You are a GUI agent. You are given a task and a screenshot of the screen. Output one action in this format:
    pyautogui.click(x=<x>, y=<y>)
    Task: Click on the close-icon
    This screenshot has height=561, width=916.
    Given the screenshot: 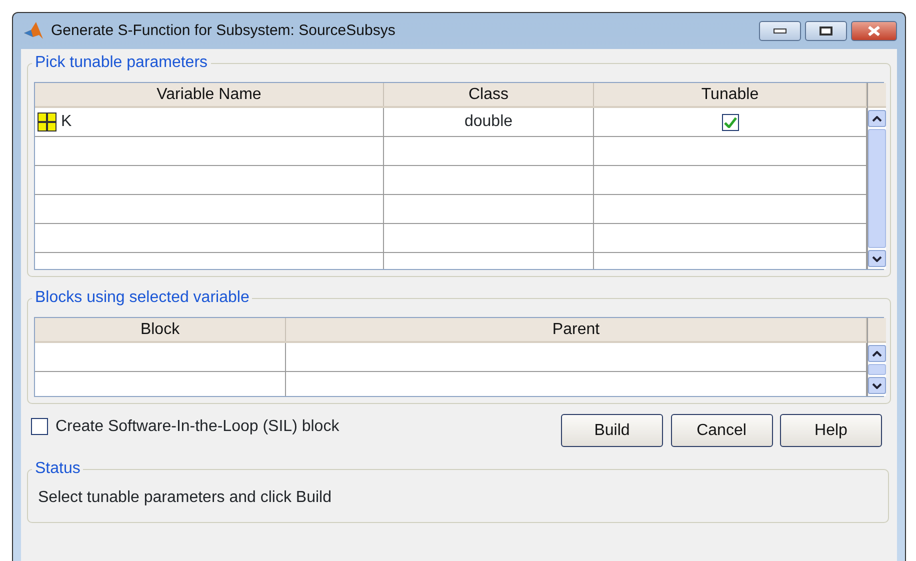 What is the action you would take?
    pyautogui.click(x=874, y=31)
    